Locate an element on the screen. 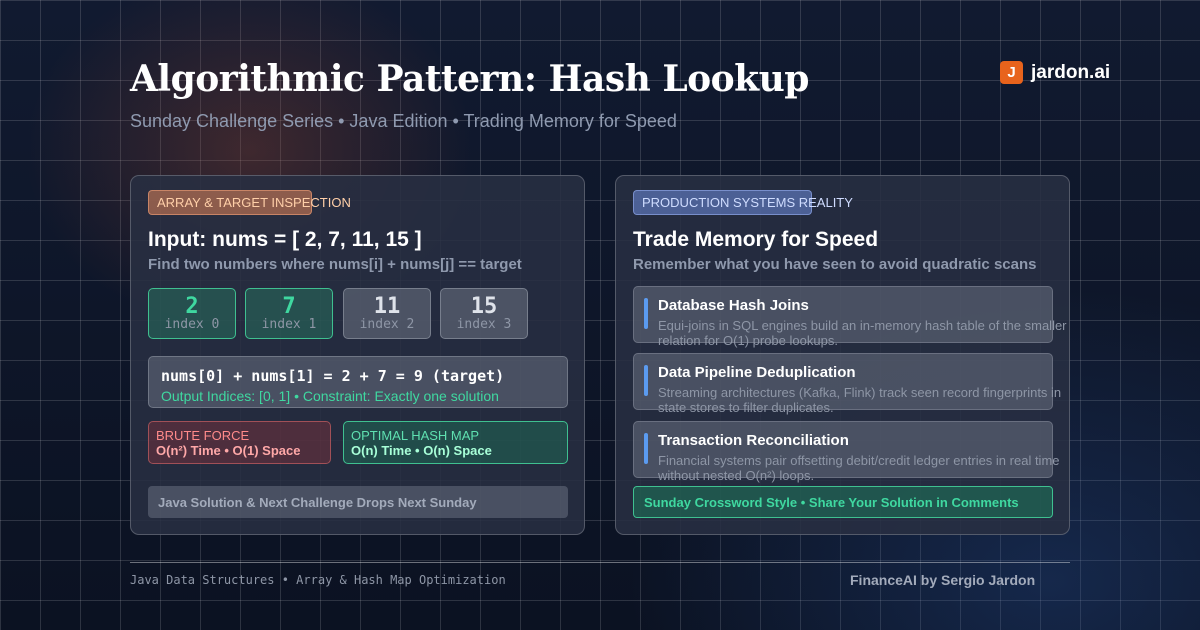 The height and width of the screenshot is (630, 1200). page-title: Algorithmic Pattern: Hash Lookup is located at coordinates (469, 79).